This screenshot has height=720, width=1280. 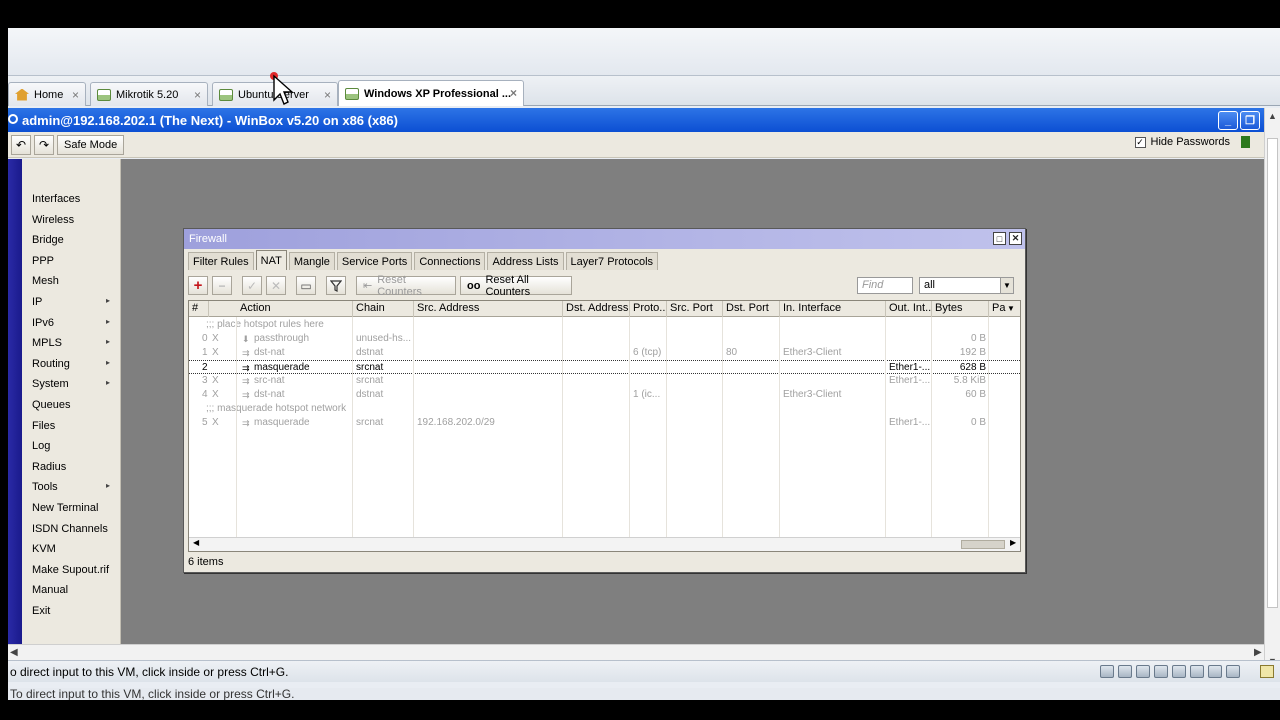 I want to click on tab-home: Home ×, so click(x=47, y=94).